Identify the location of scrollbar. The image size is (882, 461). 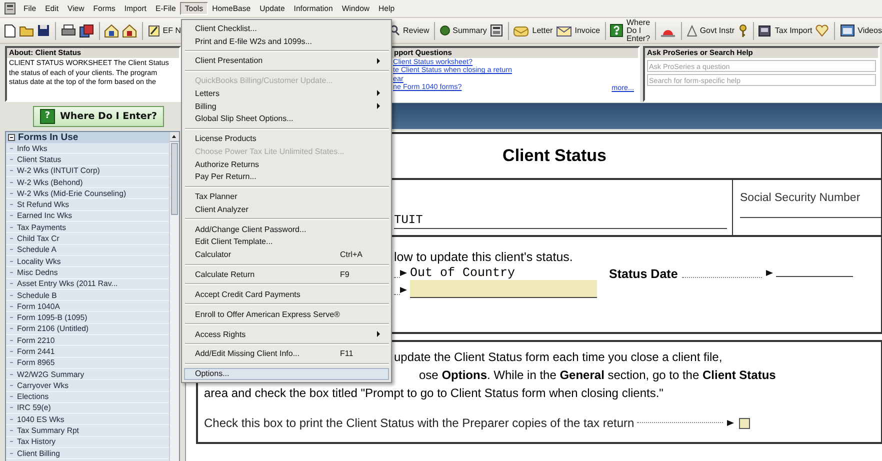
(174, 296).